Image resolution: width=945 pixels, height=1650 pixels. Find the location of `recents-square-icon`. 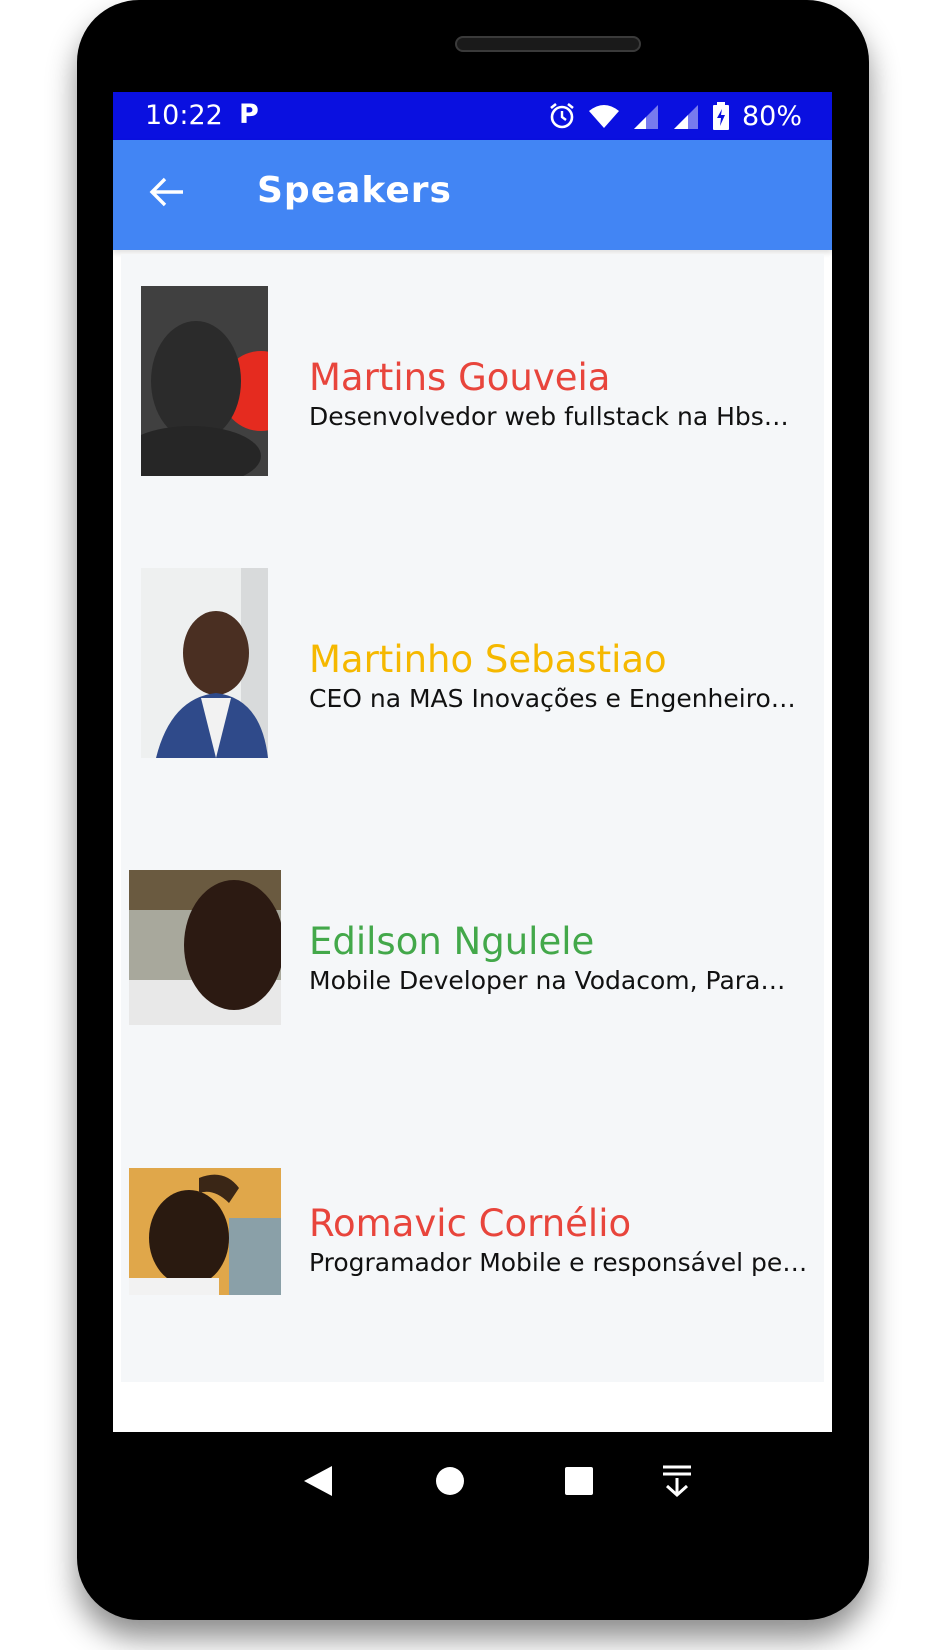

recents-square-icon is located at coordinates (579, 1483).